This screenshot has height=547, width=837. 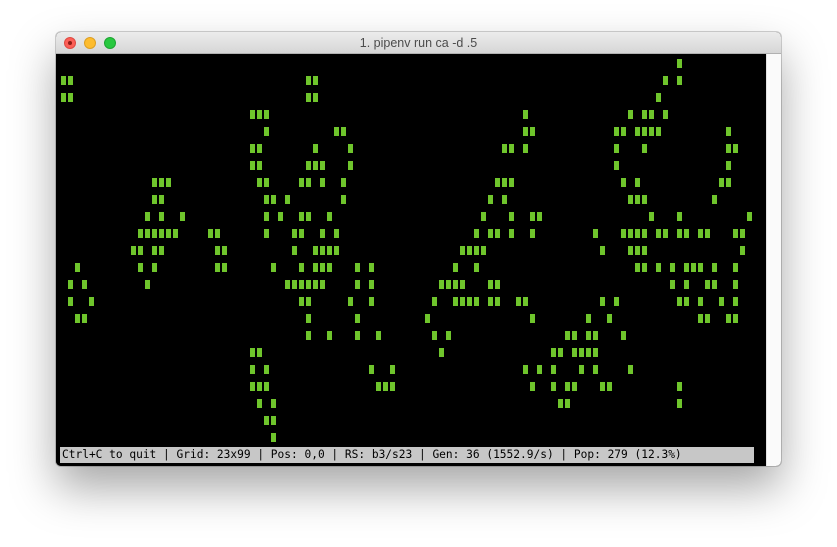 What do you see at coordinates (418, 43) in the screenshot?
I see `title-bar: 1. pipenv run ca -d .5` at bounding box center [418, 43].